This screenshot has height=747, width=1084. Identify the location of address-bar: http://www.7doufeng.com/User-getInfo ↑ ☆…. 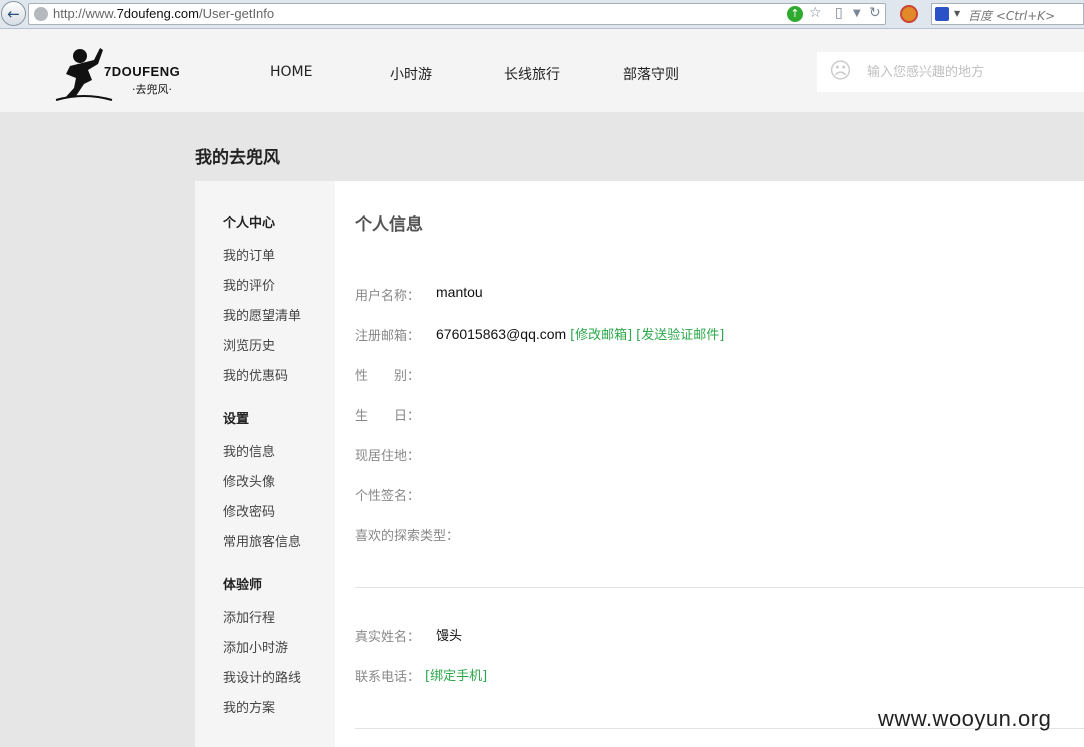
(457, 14).